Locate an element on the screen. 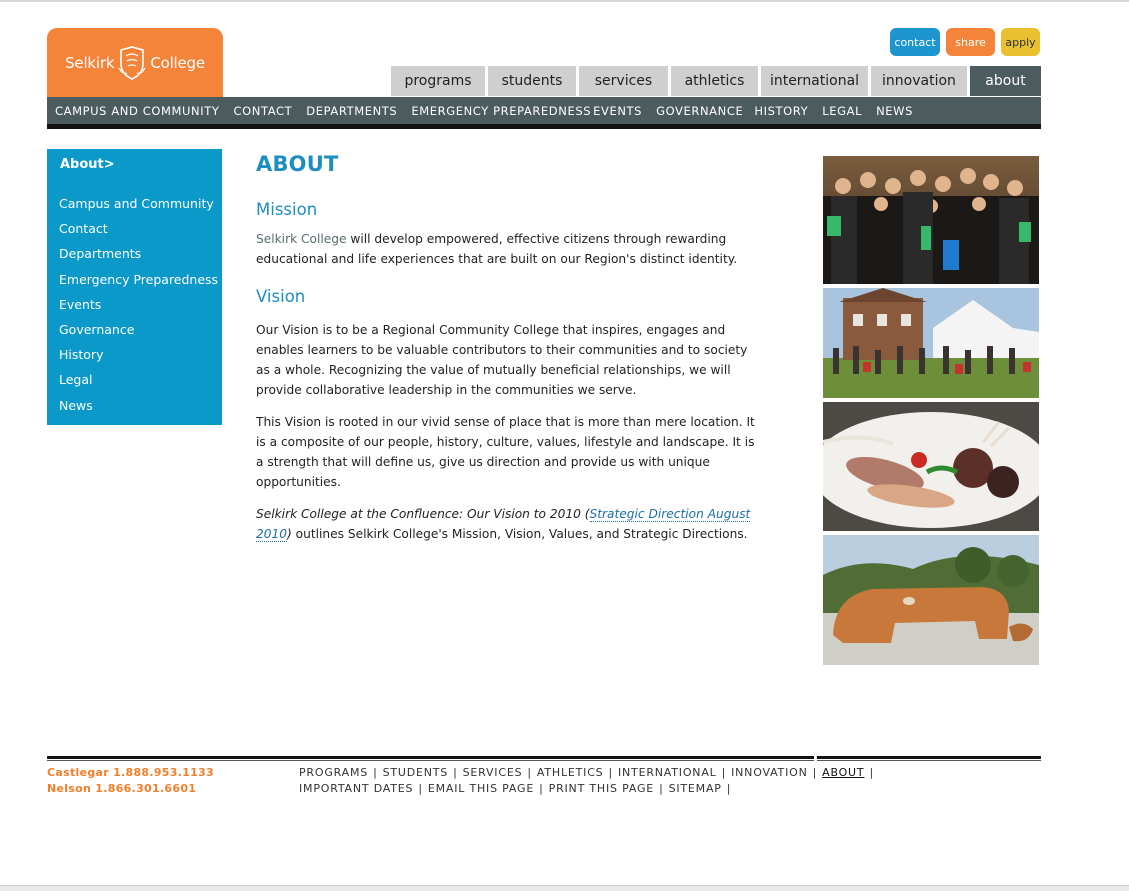 The height and width of the screenshot is (891, 1129). footer-link-services: SERVICES is located at coordinates (493, 772).